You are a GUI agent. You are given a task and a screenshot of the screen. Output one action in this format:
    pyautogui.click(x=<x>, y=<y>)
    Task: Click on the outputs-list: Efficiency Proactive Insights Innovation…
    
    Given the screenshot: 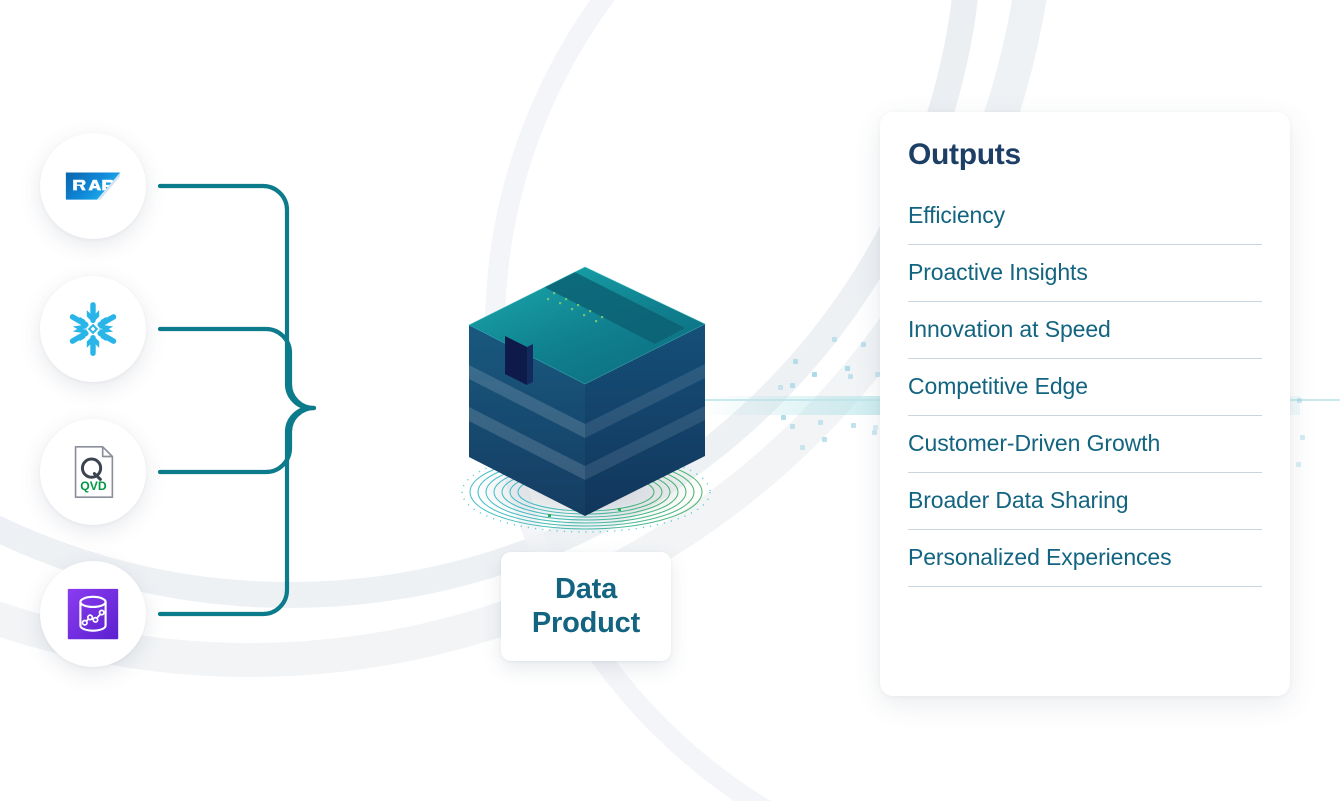 What is the action you would take?
    pyautogui.click(x=1085, y=387)
    